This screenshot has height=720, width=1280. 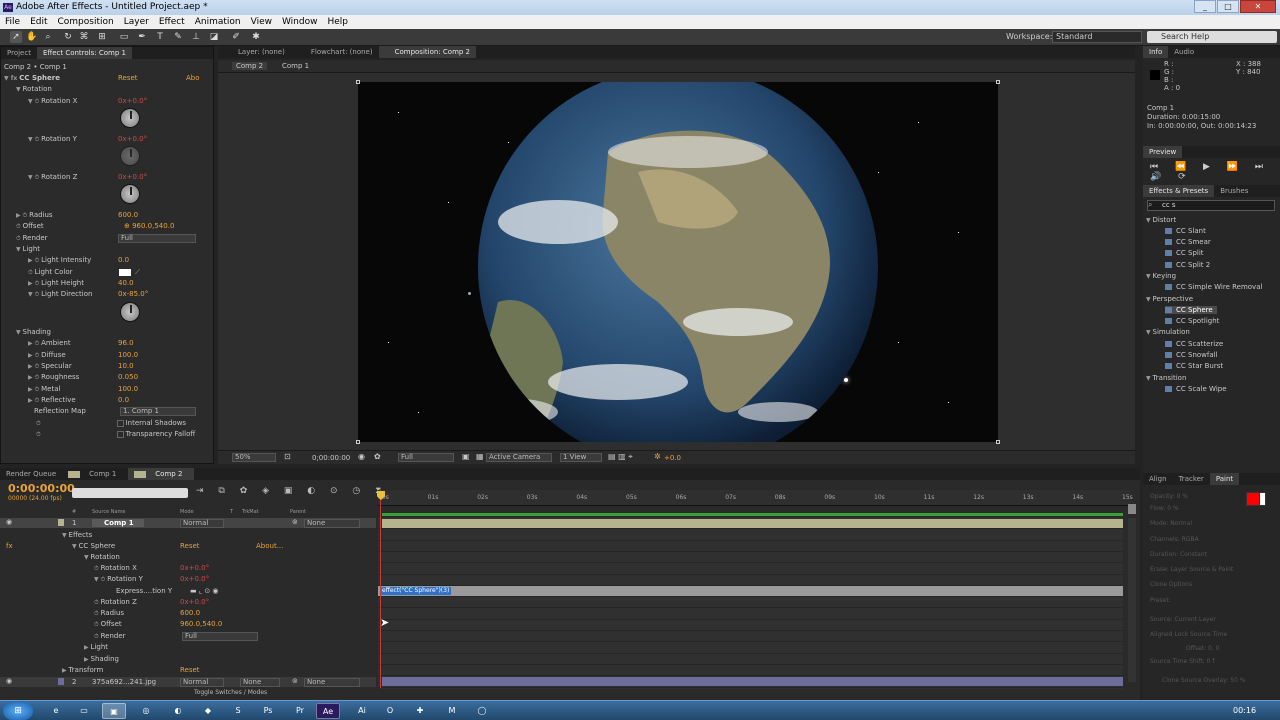 What do you see at coordinates (331, 458) in the screenshot?
I see `viewer-timecode: 0;00:00:00` at bounding box center [331, 458].